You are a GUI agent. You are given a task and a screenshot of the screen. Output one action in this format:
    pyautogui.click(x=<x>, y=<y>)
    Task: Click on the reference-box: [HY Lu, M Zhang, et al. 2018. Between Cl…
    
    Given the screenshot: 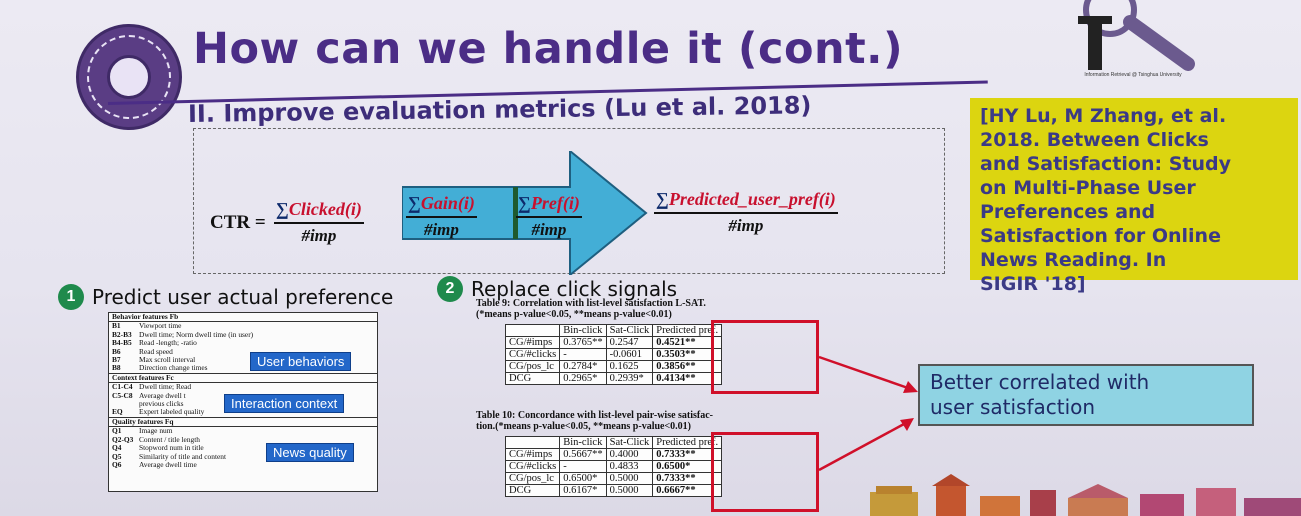 What is the action you would take?
    pyautogui.click(x=1134, y=196)
    